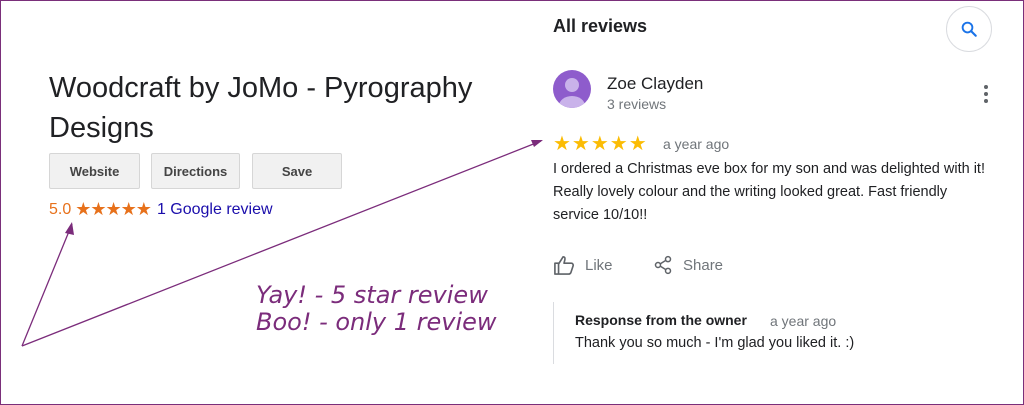  I want to click on arrow-to-stars-head, so click(537, 143).